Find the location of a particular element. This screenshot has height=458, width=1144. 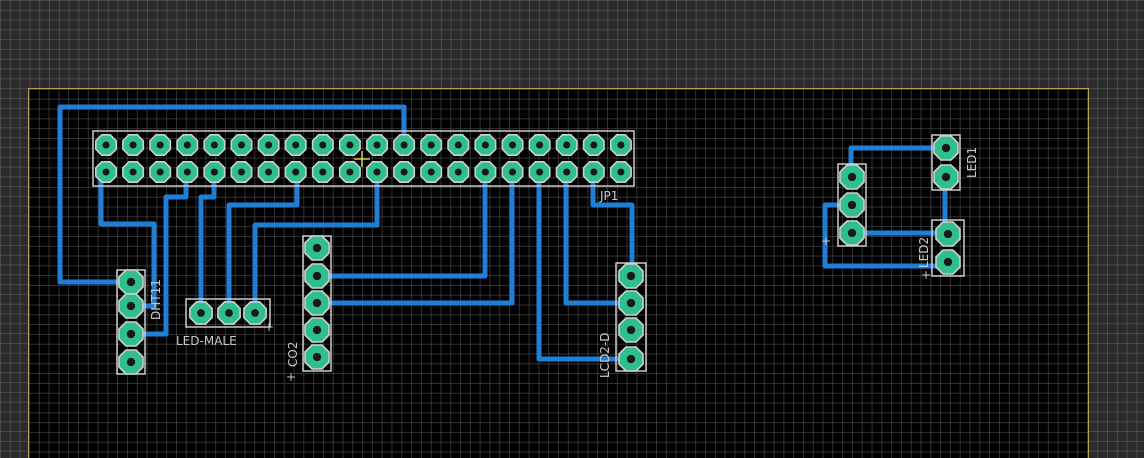

label-dht11: DHT11 is located at coordinates (156, 299).